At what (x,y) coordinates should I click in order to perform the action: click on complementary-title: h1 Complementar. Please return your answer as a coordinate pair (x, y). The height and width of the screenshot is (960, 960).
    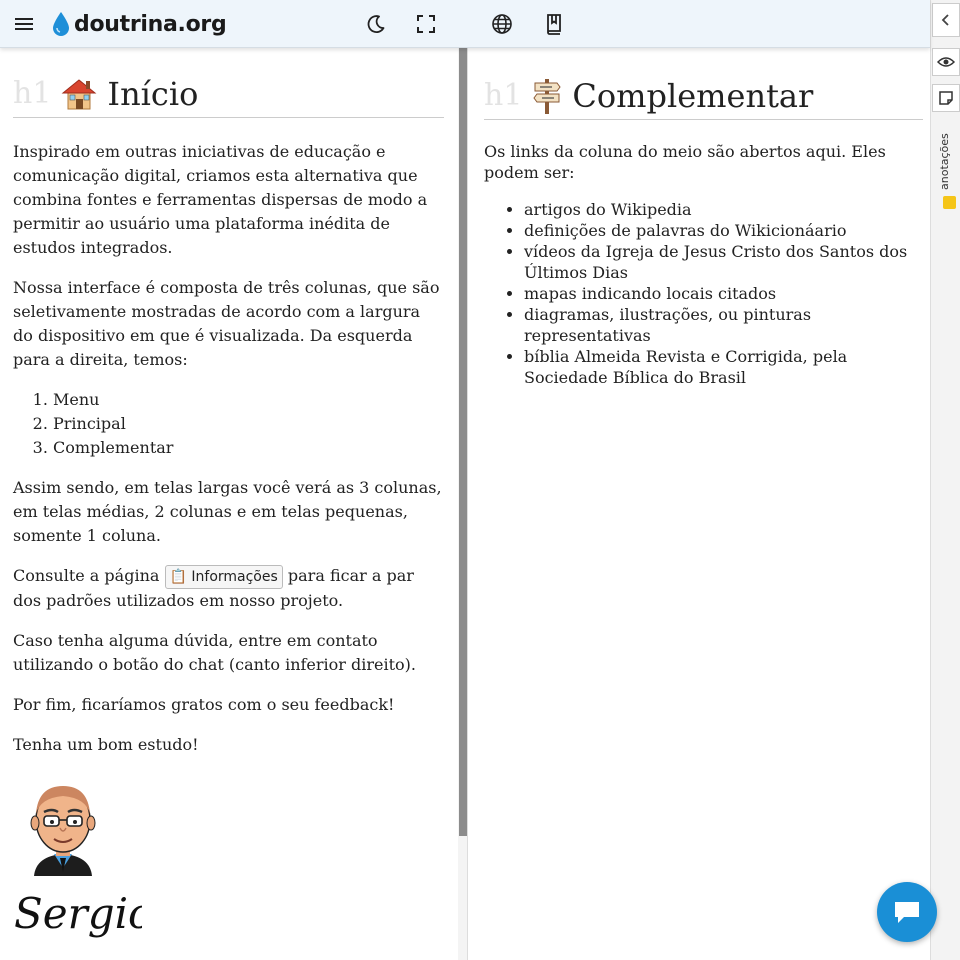
    Looking at the image, I should click on (703, 96).